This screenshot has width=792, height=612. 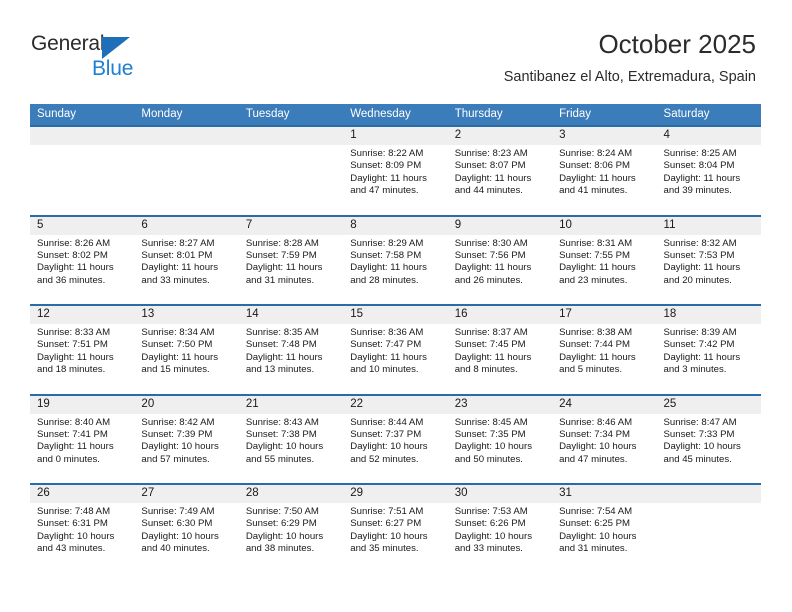 I want to click on day-number: 20, so click(x=148, y=403).